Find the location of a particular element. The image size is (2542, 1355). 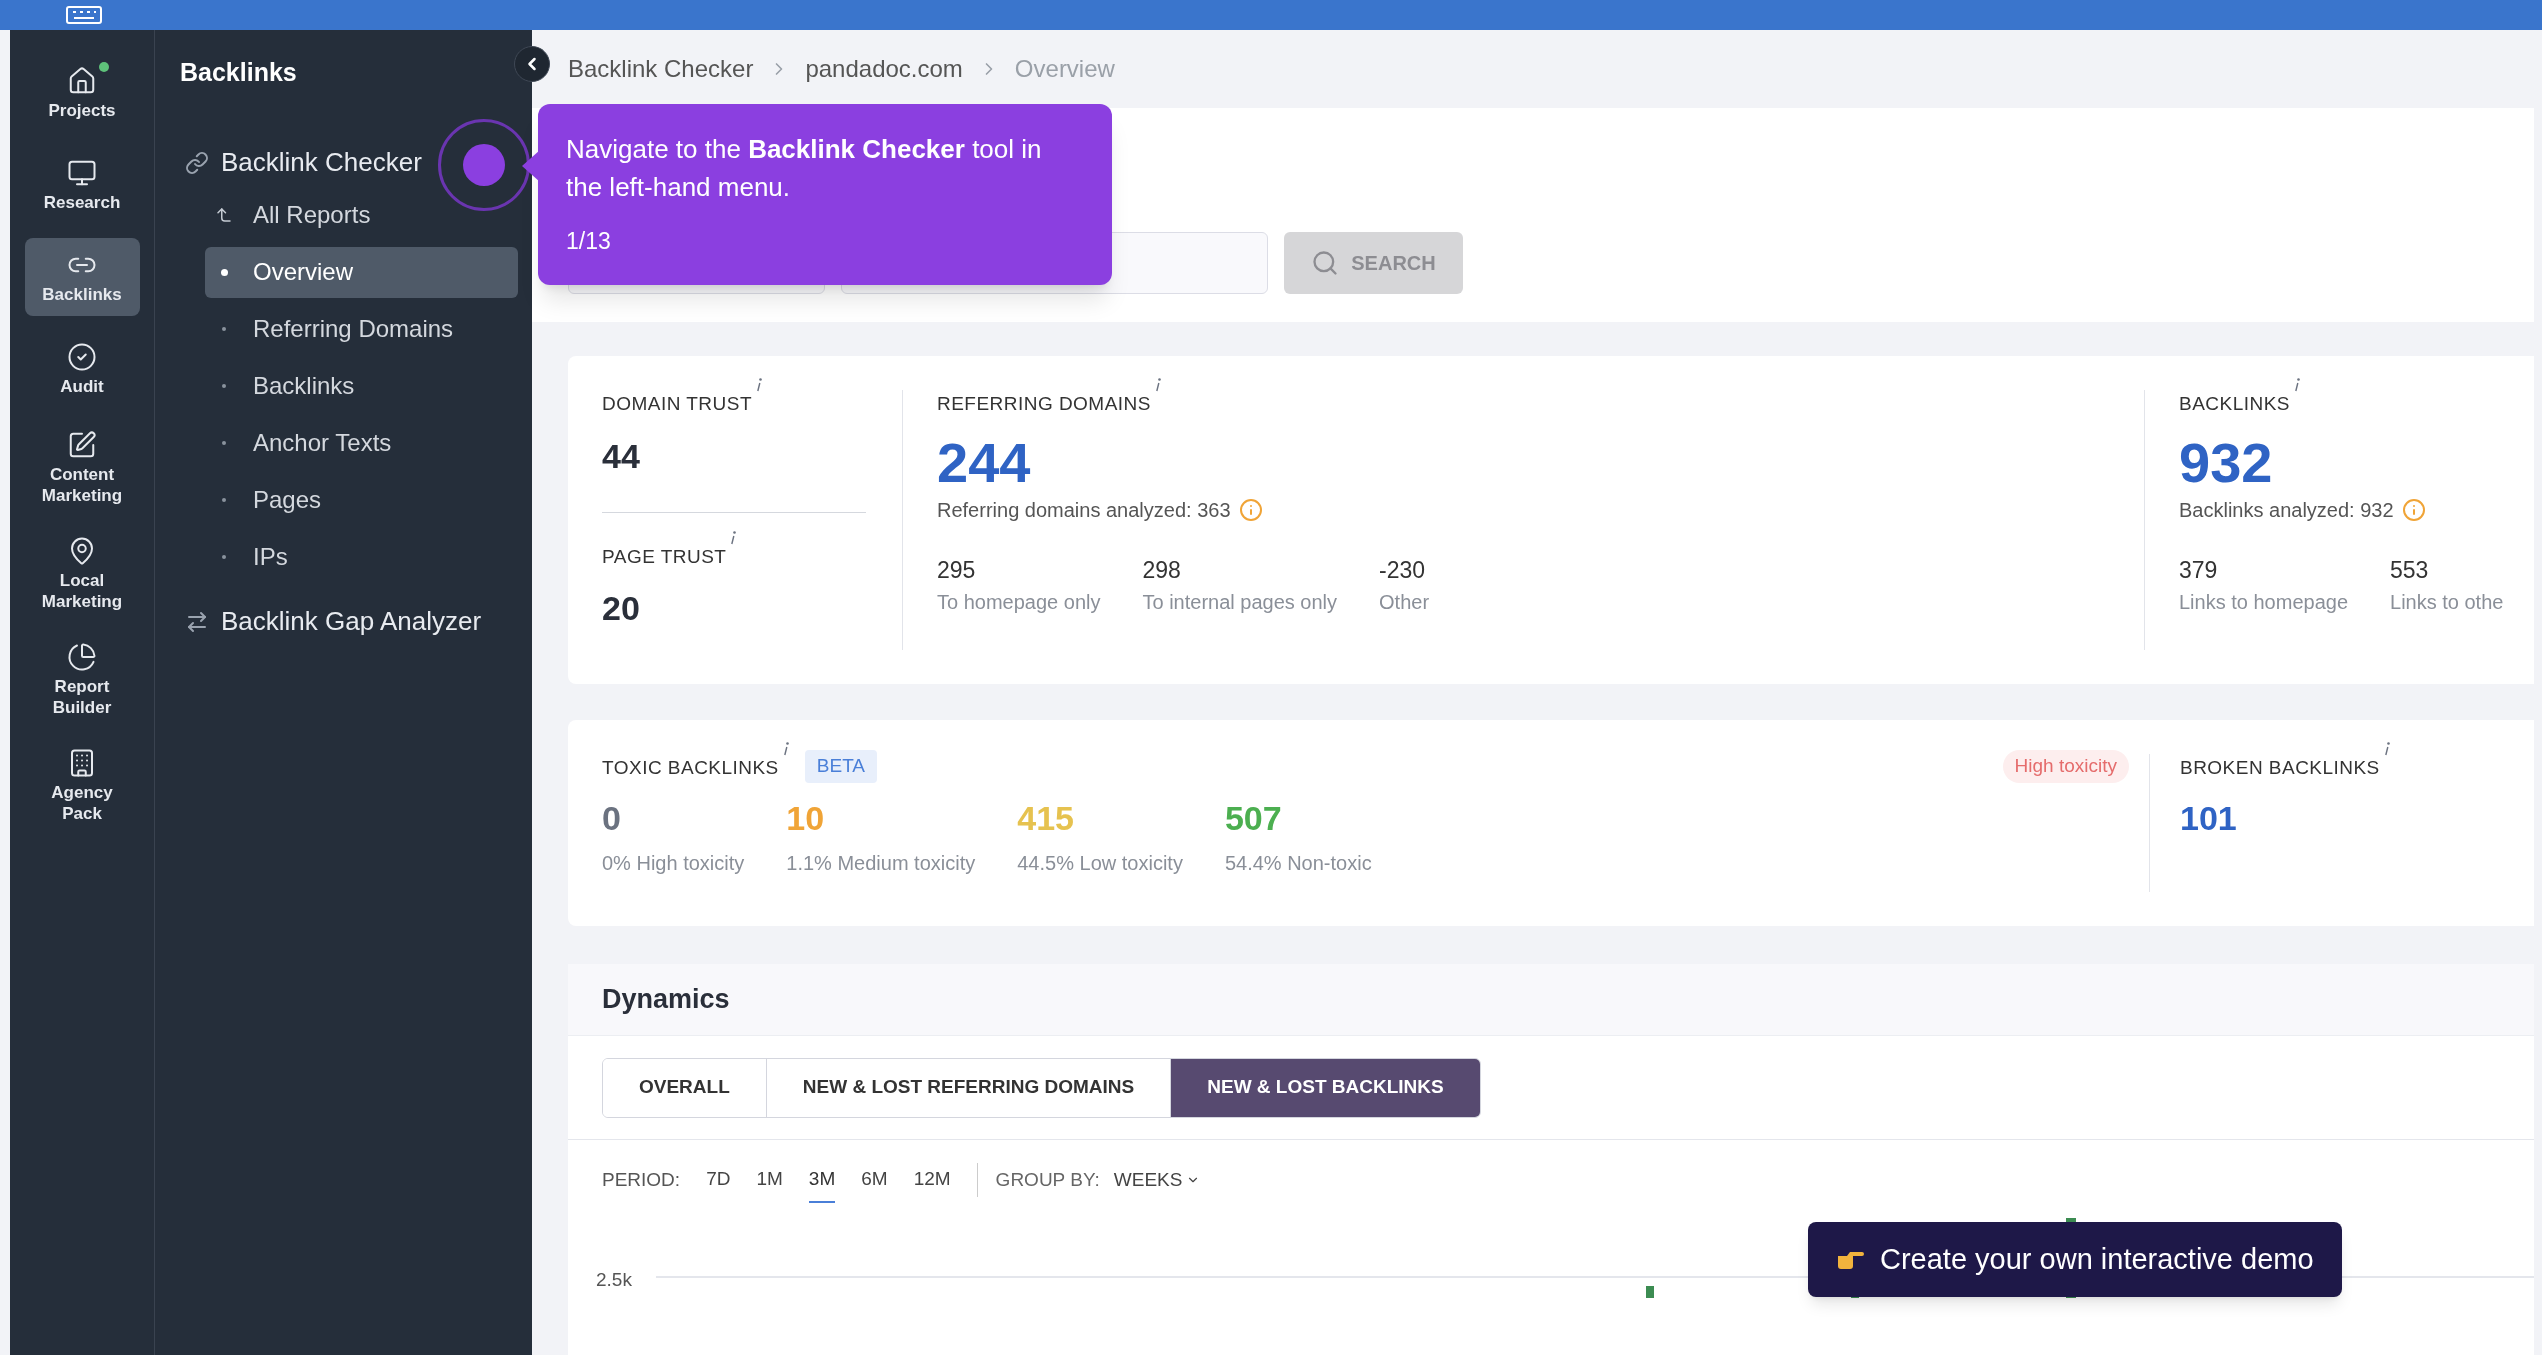

stat-label: BROKEN BACKLINKS is located at coordinates (2280, 768).